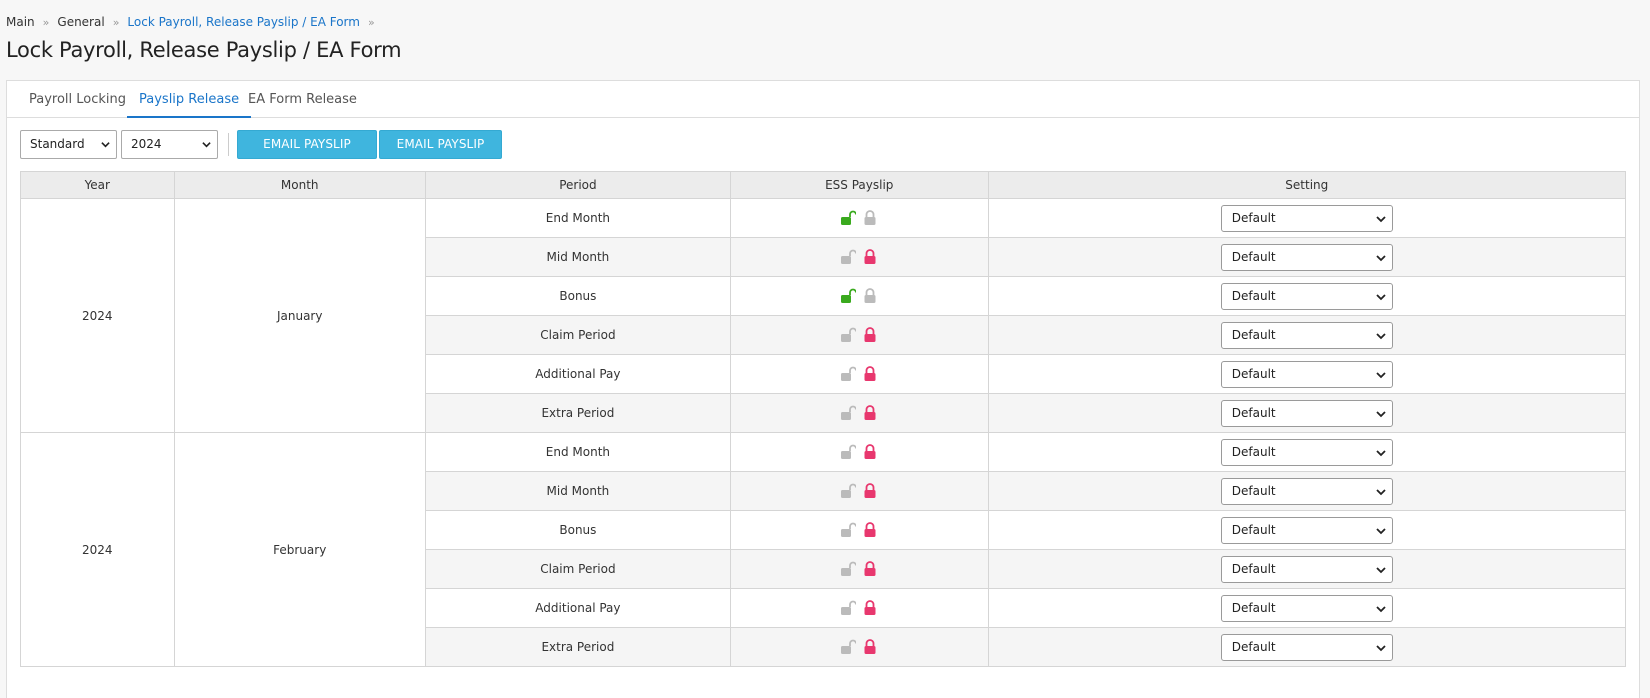 Image resolution: width=1650 pixels, height=698 pixels. What do you see at coordinates (302, 99) in the screenshot?
I see `tab-ea-form-release: EA Form Release` at bounding box center [302, 99].